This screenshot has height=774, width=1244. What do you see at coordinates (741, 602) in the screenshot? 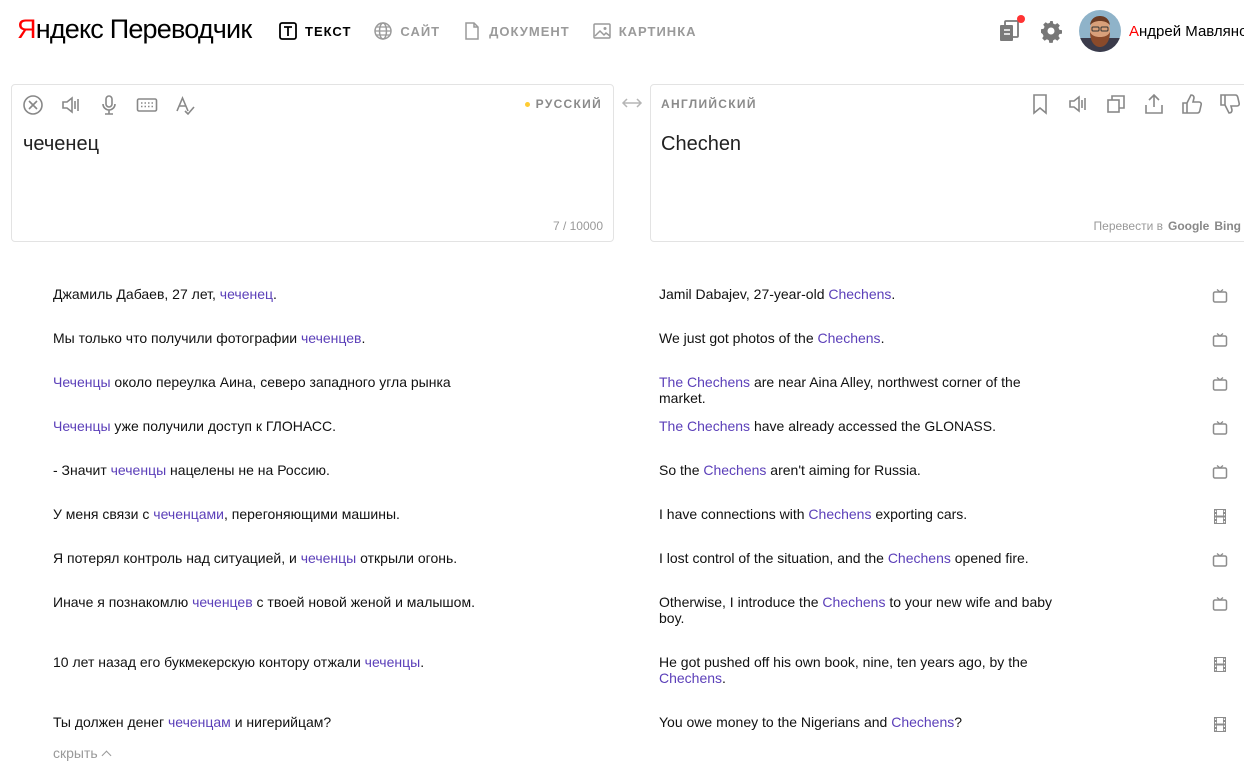
I see `example-text: Otherwise, I introduce the` at bounding box center [741, 602].